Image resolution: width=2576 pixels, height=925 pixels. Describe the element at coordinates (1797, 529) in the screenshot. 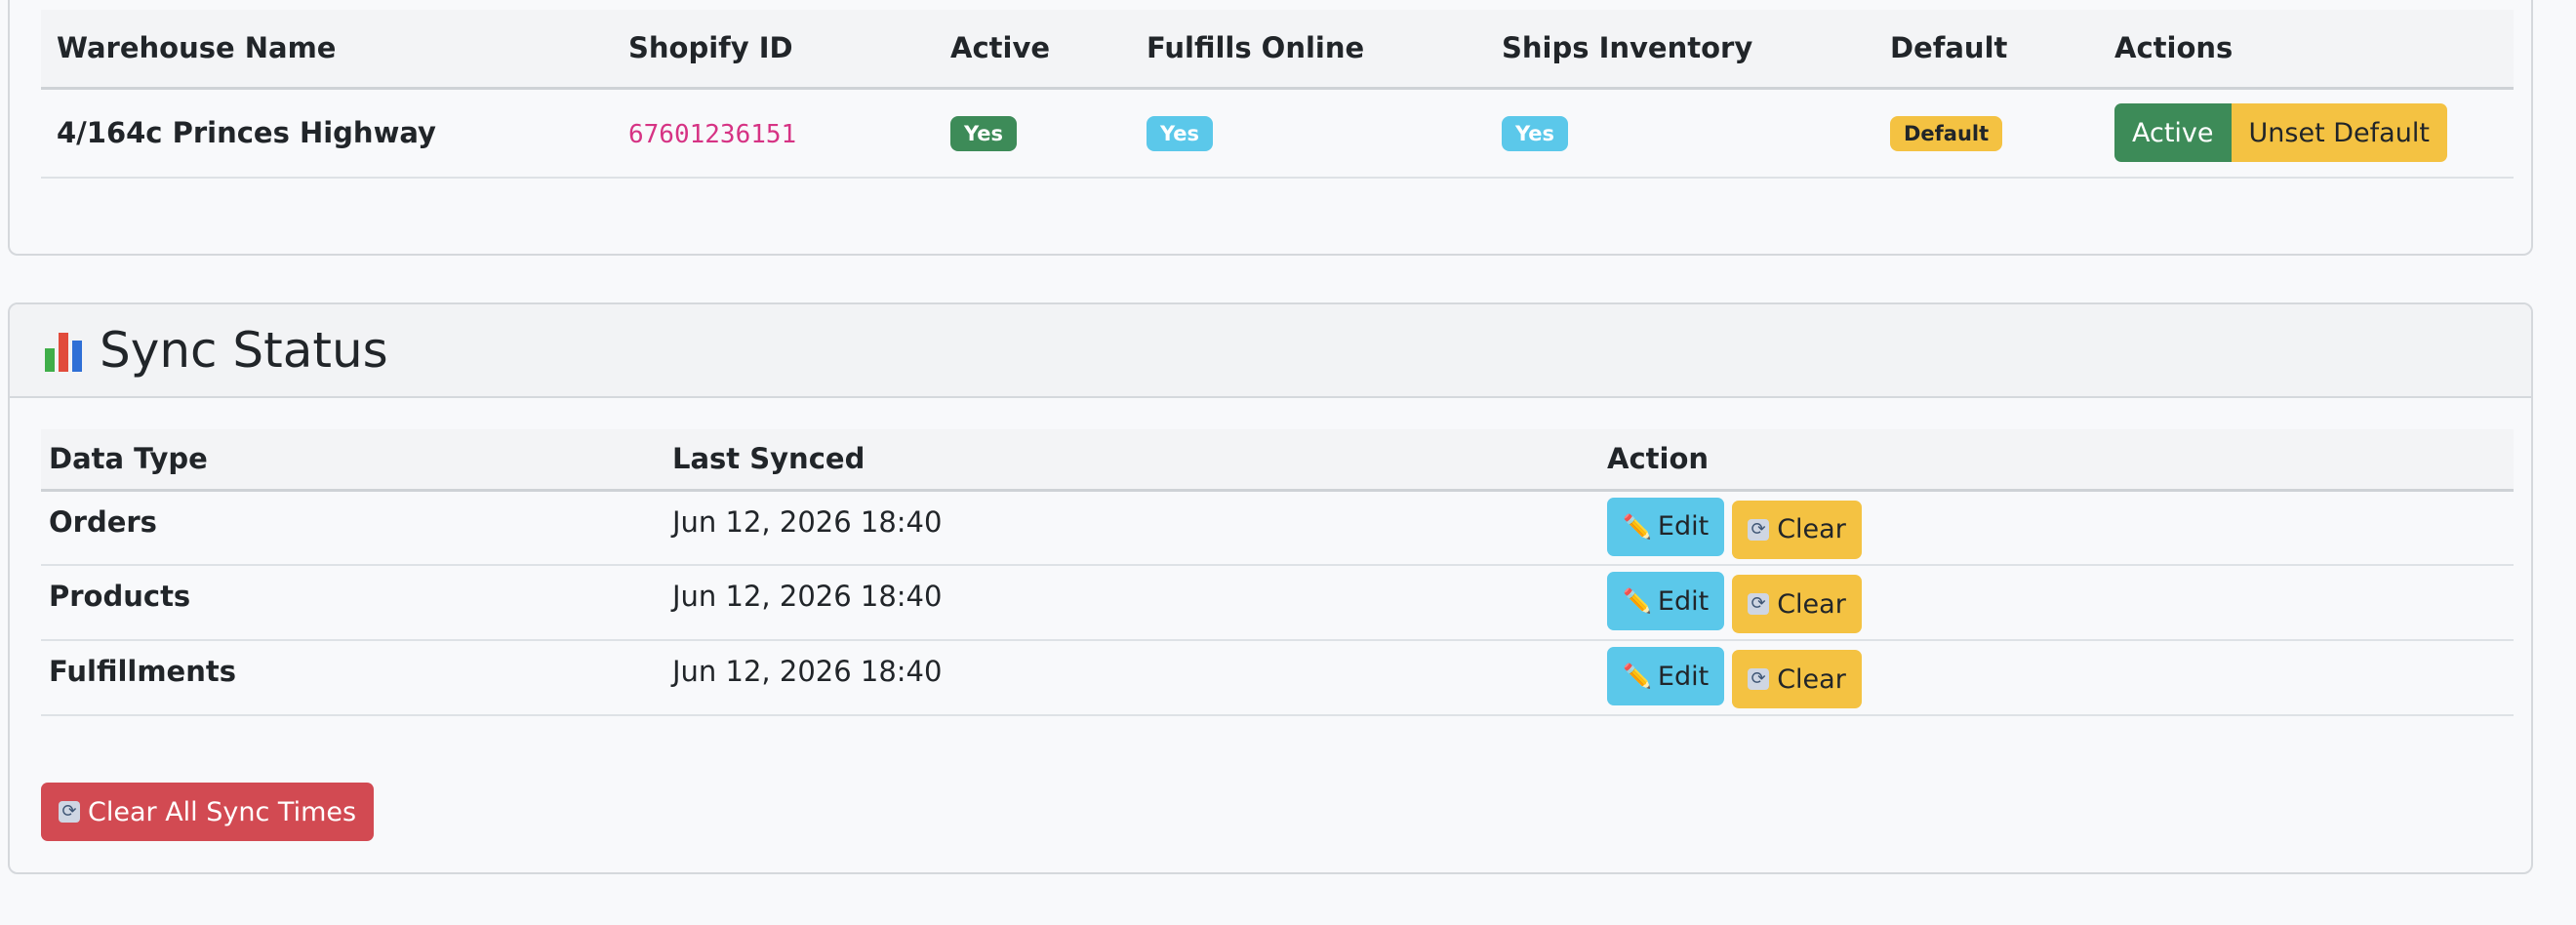

I see `clear-orders-button: ⟳ Clear` at that location.